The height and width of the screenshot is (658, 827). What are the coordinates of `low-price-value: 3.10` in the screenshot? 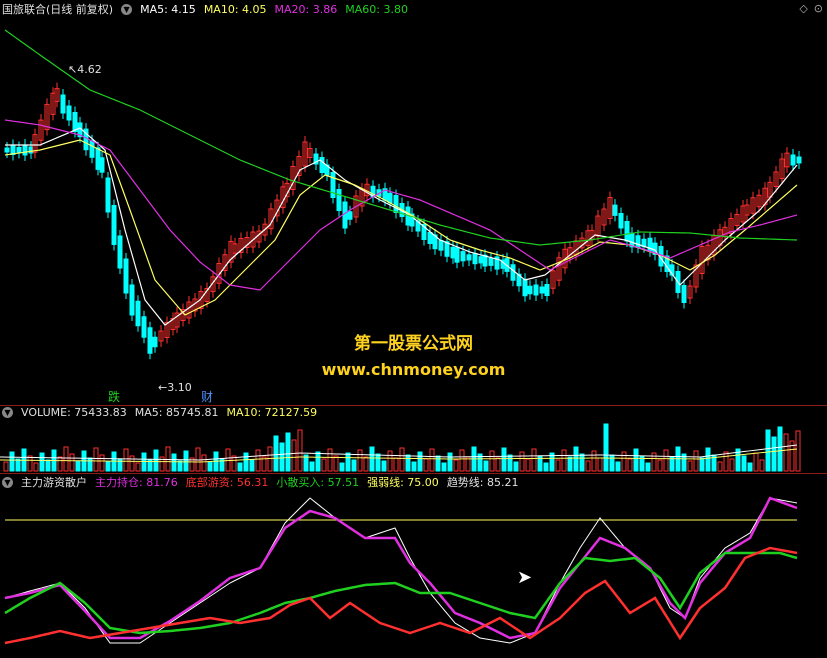 It's located at (179, 387).